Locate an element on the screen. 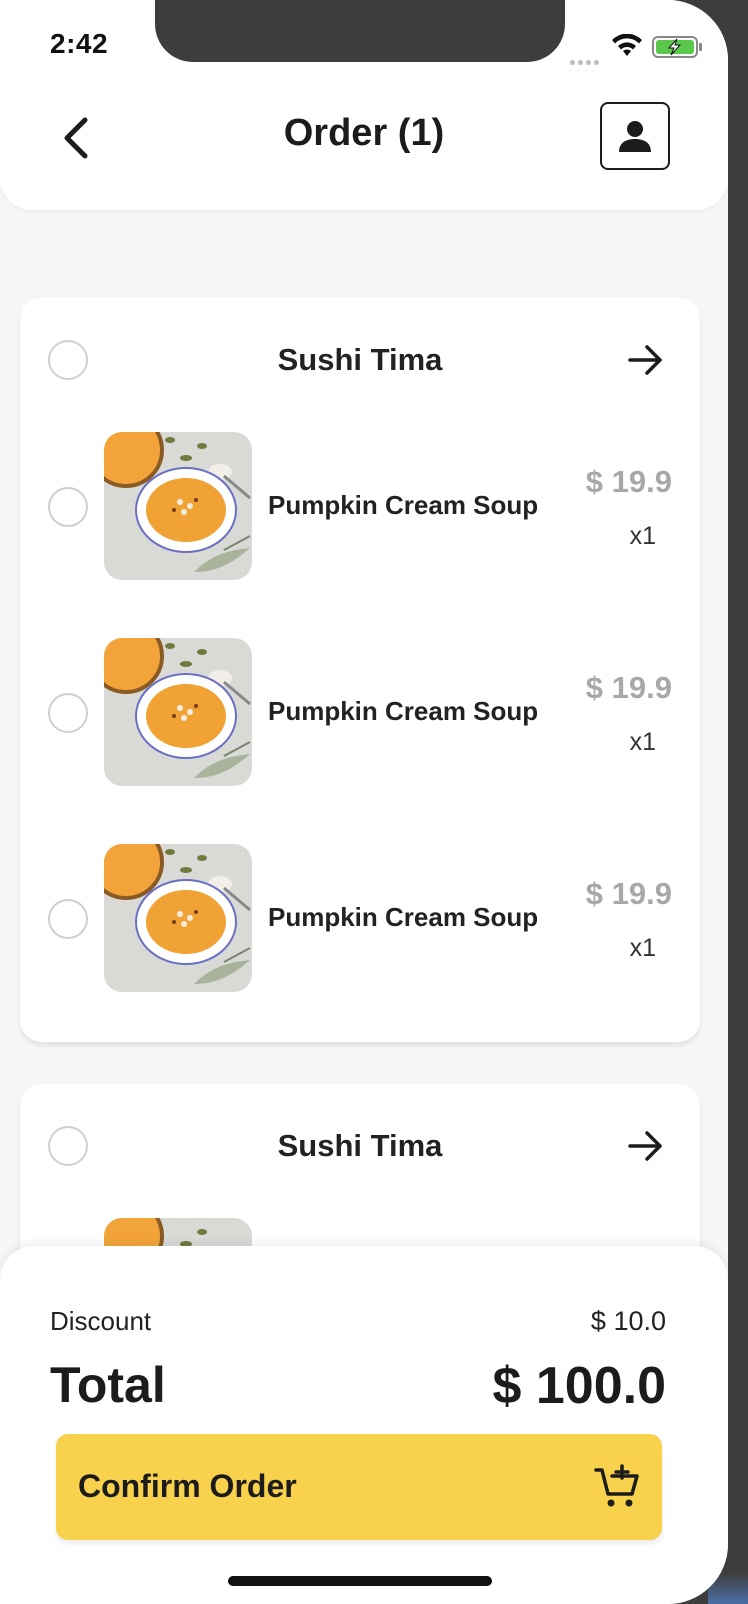  battery-icon is located at coordinates (677, 47).